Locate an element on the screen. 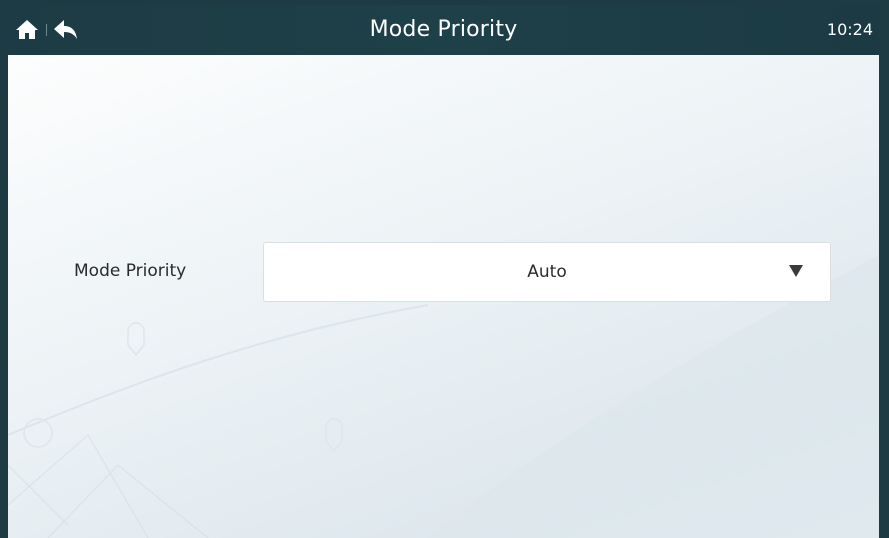 This screenshot has height=538, width=889. dropdown-selected-value: Auto is located at coordinates (547, 272).